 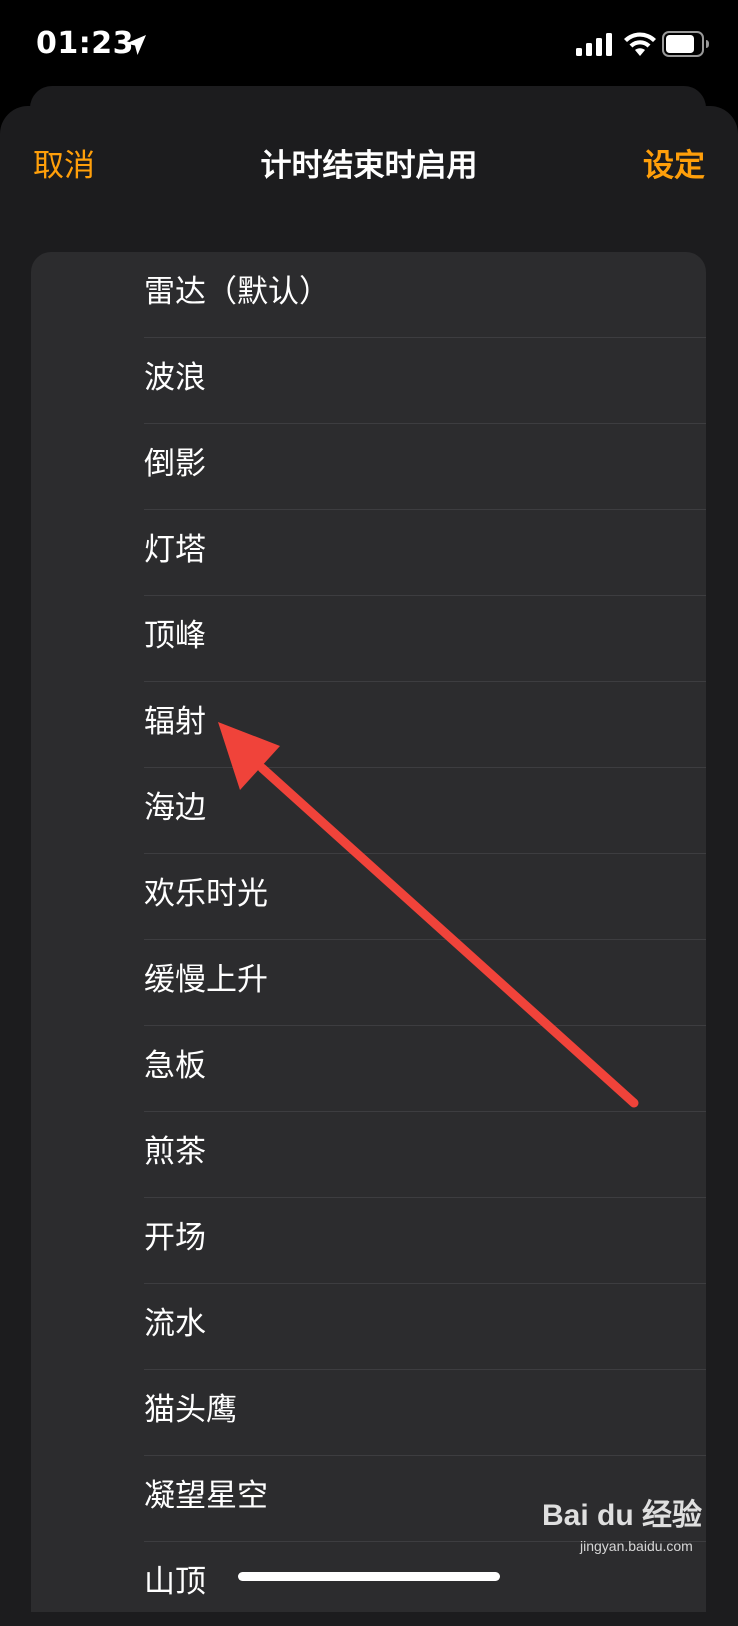 I want to click on watermark-logo: Bai du 经验, so click(x=622, y=1515).